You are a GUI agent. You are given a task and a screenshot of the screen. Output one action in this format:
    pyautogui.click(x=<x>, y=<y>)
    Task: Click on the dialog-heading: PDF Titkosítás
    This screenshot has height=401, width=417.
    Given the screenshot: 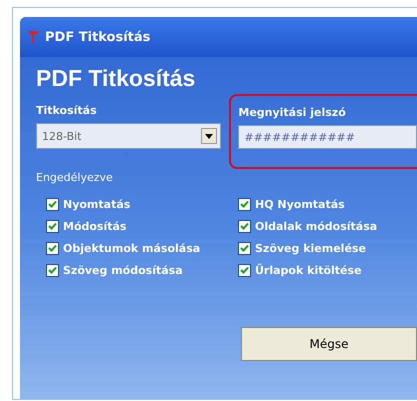 What is the action you would take?
    pyautogui.click(x=116, y=78)
    